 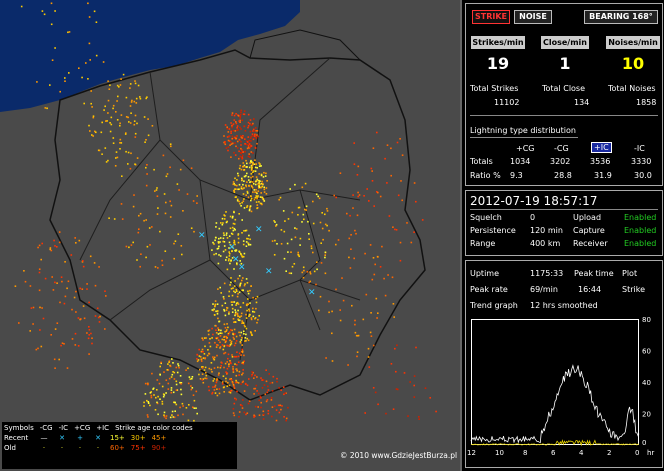 What do you see at coordinates (547, 273) in the screenshot?
I see `uptime-value: 1175:33` at bounding box center [547, 273].